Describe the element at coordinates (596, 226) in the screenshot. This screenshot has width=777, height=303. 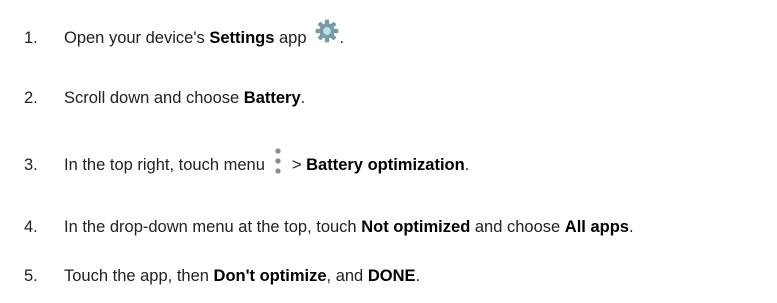
I see `step-bold-all-apps: All apps` at that location.